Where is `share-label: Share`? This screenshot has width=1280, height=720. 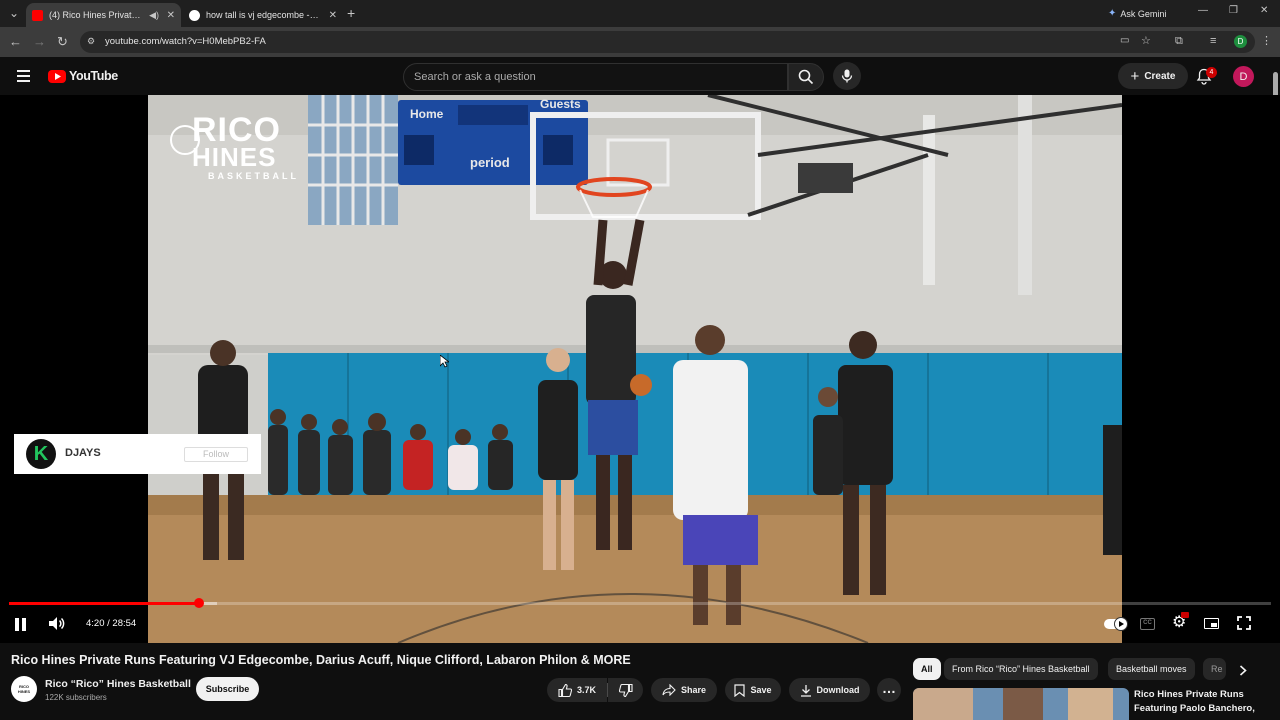 share-label: Share is located at coordinates (693, 690).